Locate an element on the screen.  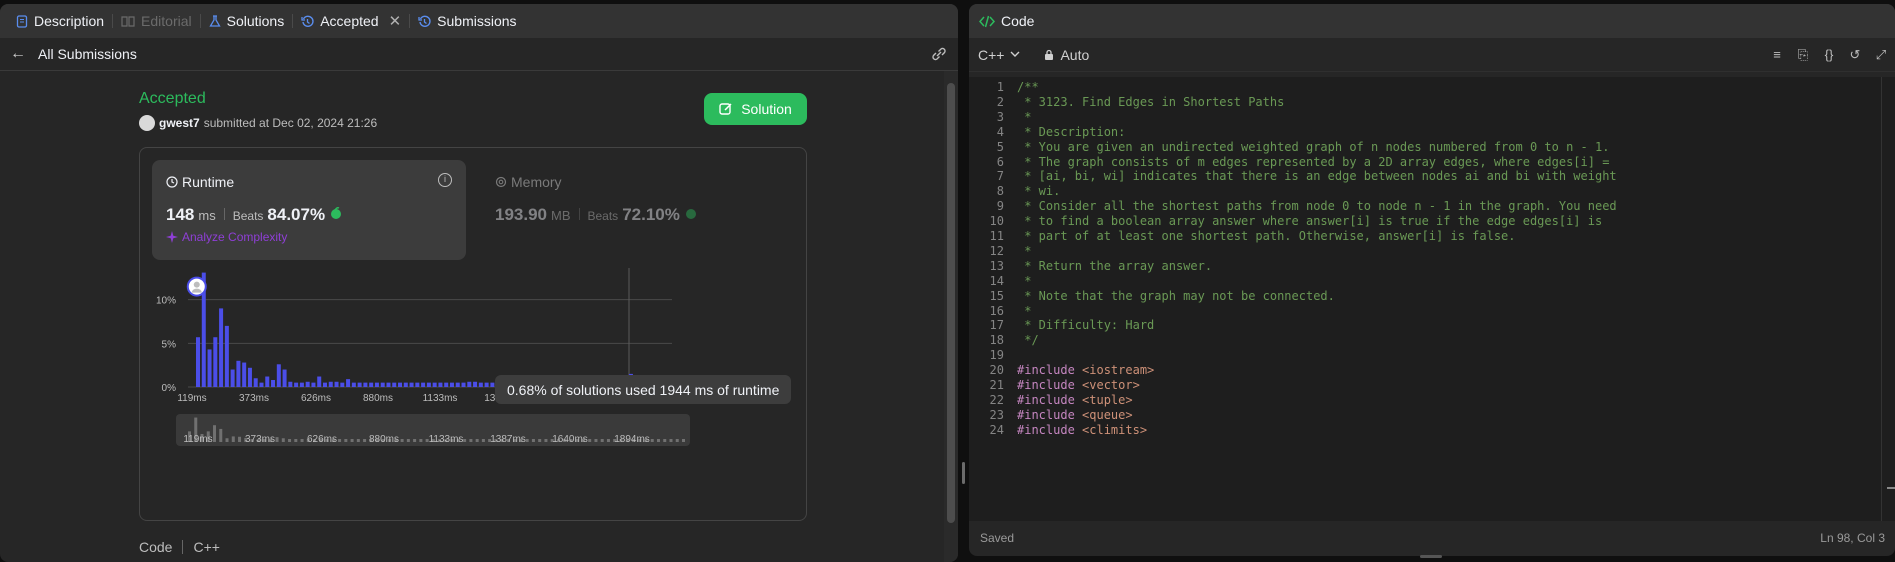
all-submissions-link: All Submissions is located at coordinates (87, 54).